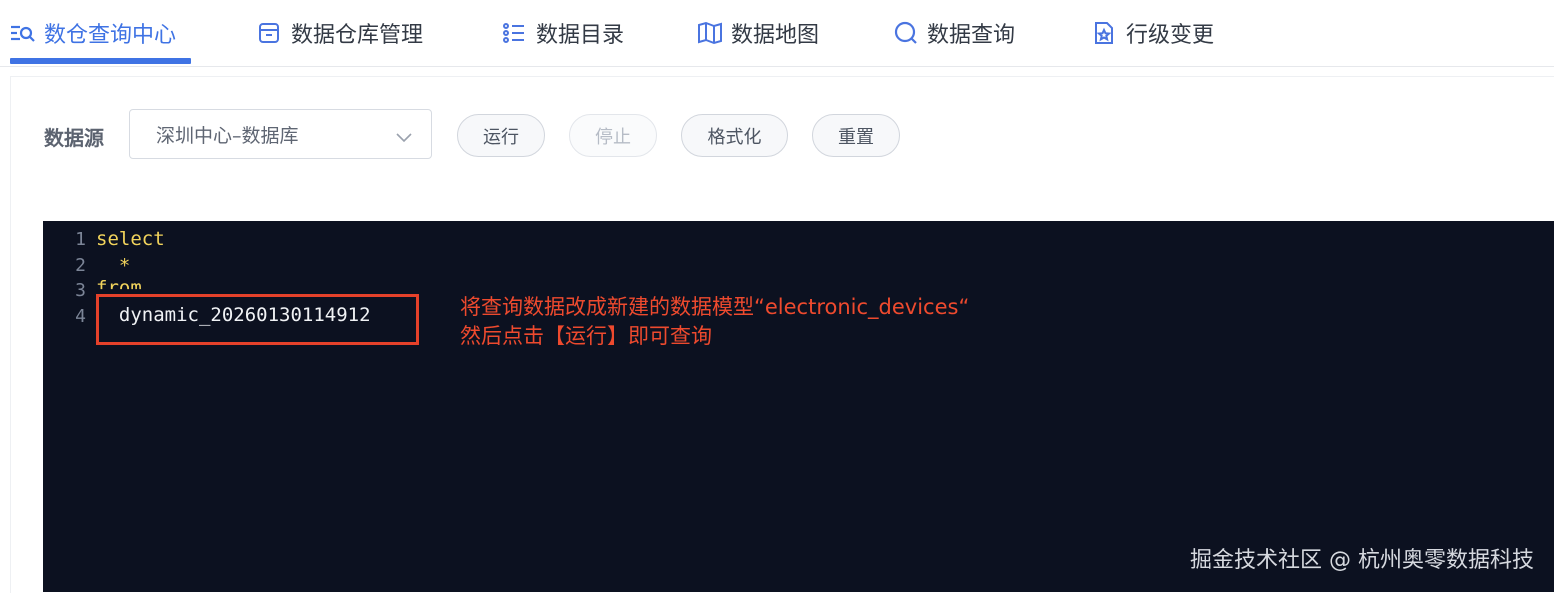 Image resolution: width=1554 pixels, height=593 pixels. What do you see at coordinates (227, 135) in the screenshot?
I see `datasource-value: 深圳中心–数据库` at bounding box center [227, 135].